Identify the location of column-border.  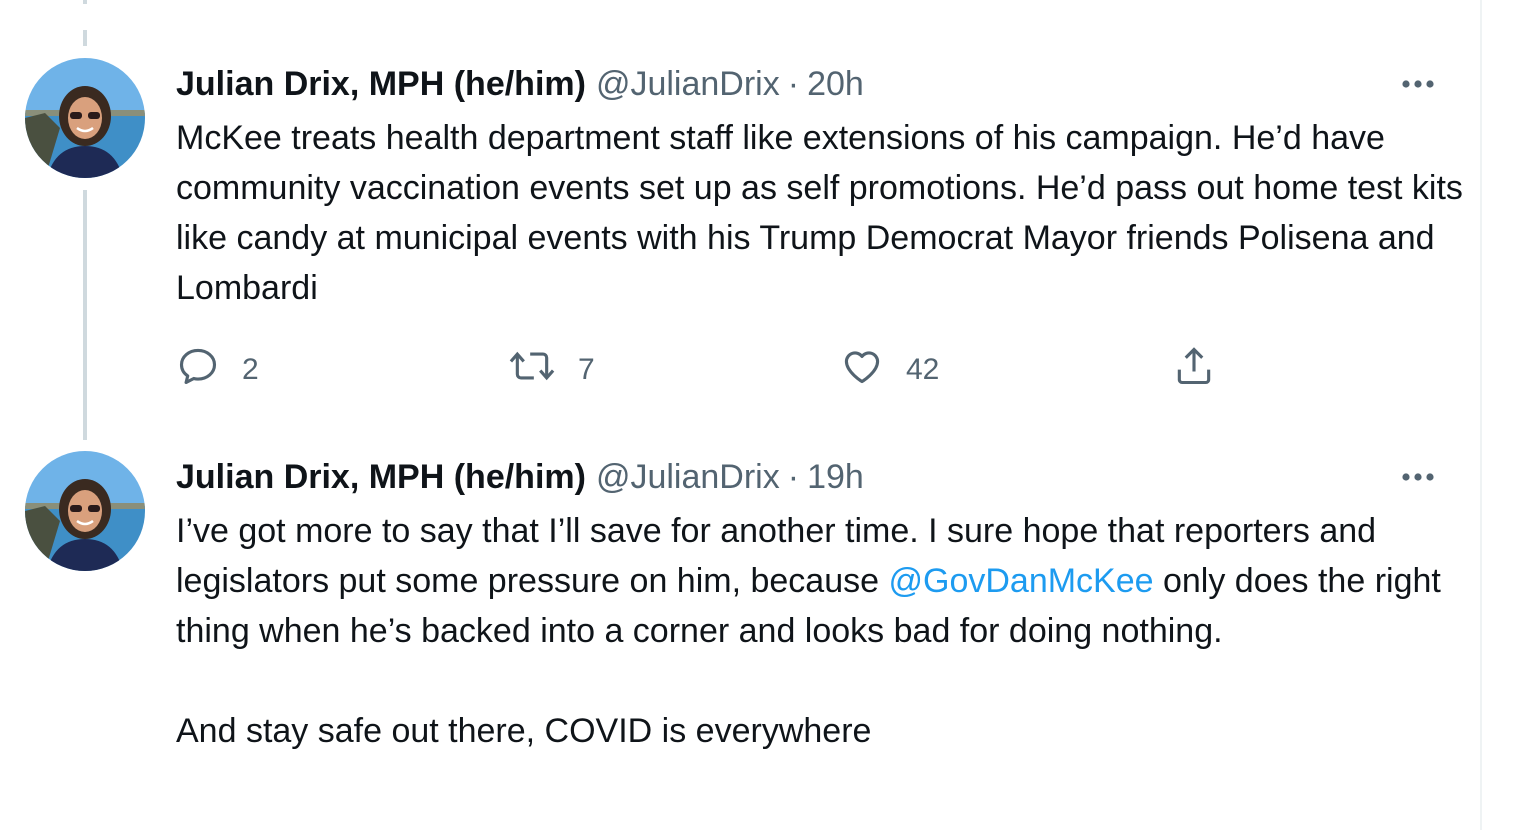
(1481, 415).